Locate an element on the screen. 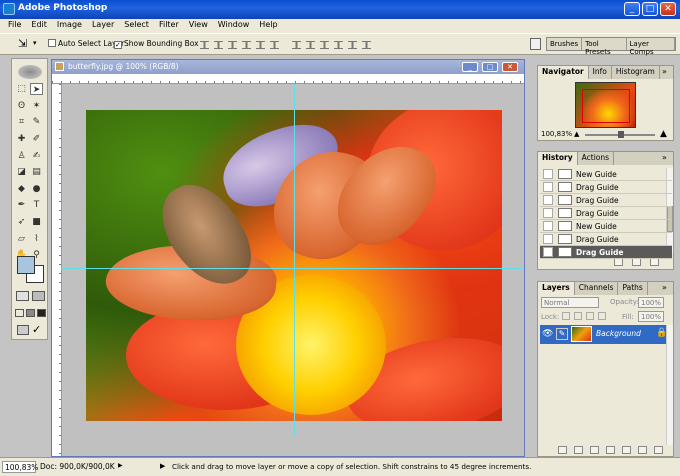 Image resolution: width=680 pixels, height=476 pixels. zoom-field: 100,83% is located at coordinates (20, 467).